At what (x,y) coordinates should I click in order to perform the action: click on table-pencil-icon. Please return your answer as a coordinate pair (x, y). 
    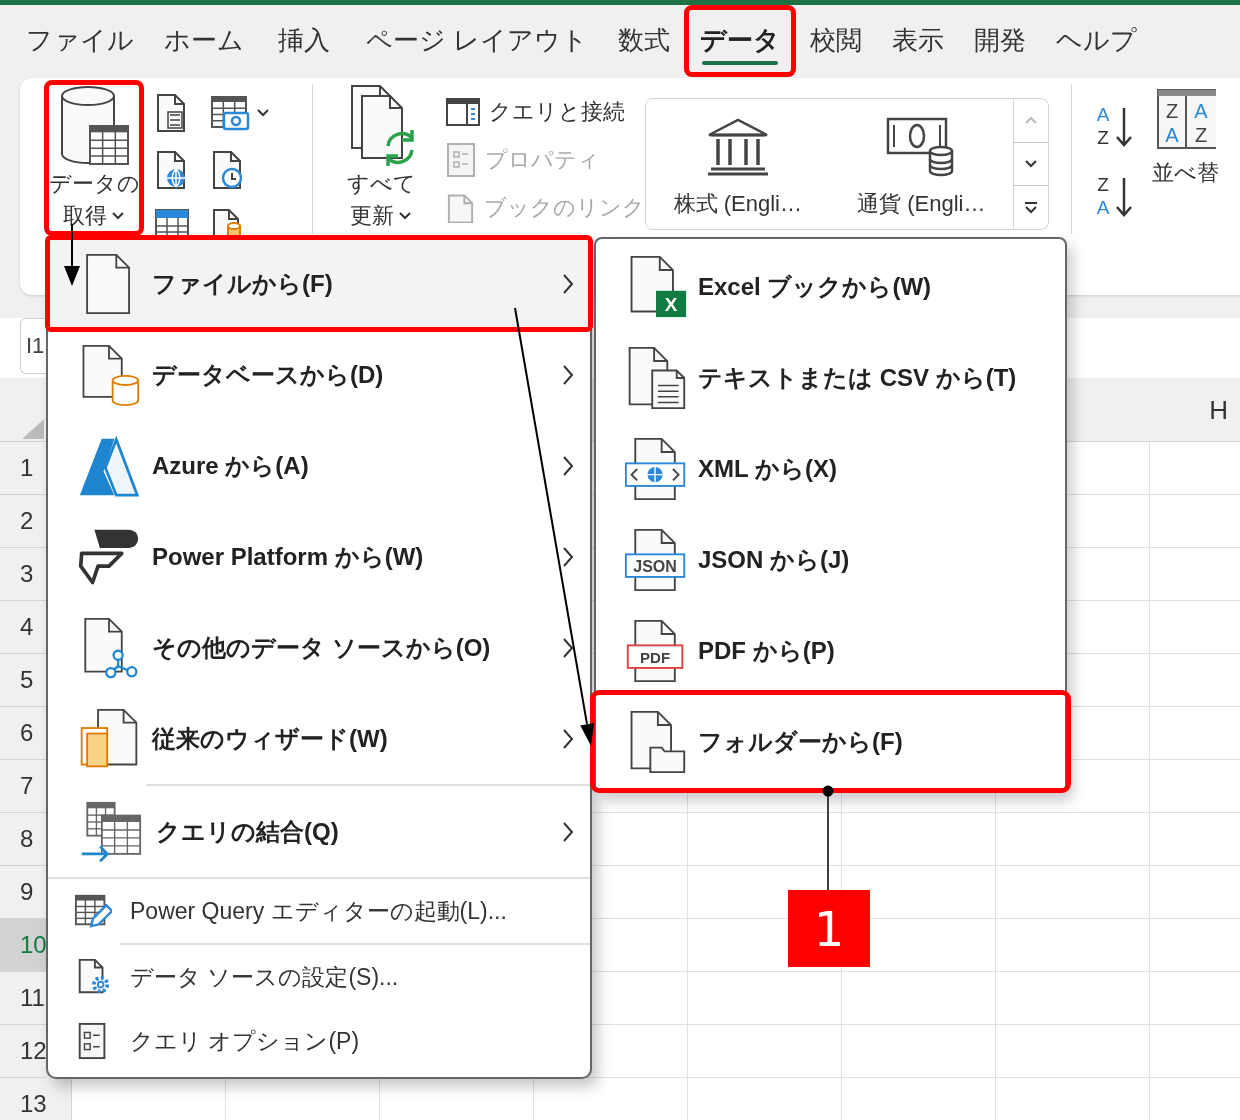
    Looking at the image, I should click on (93, 911).